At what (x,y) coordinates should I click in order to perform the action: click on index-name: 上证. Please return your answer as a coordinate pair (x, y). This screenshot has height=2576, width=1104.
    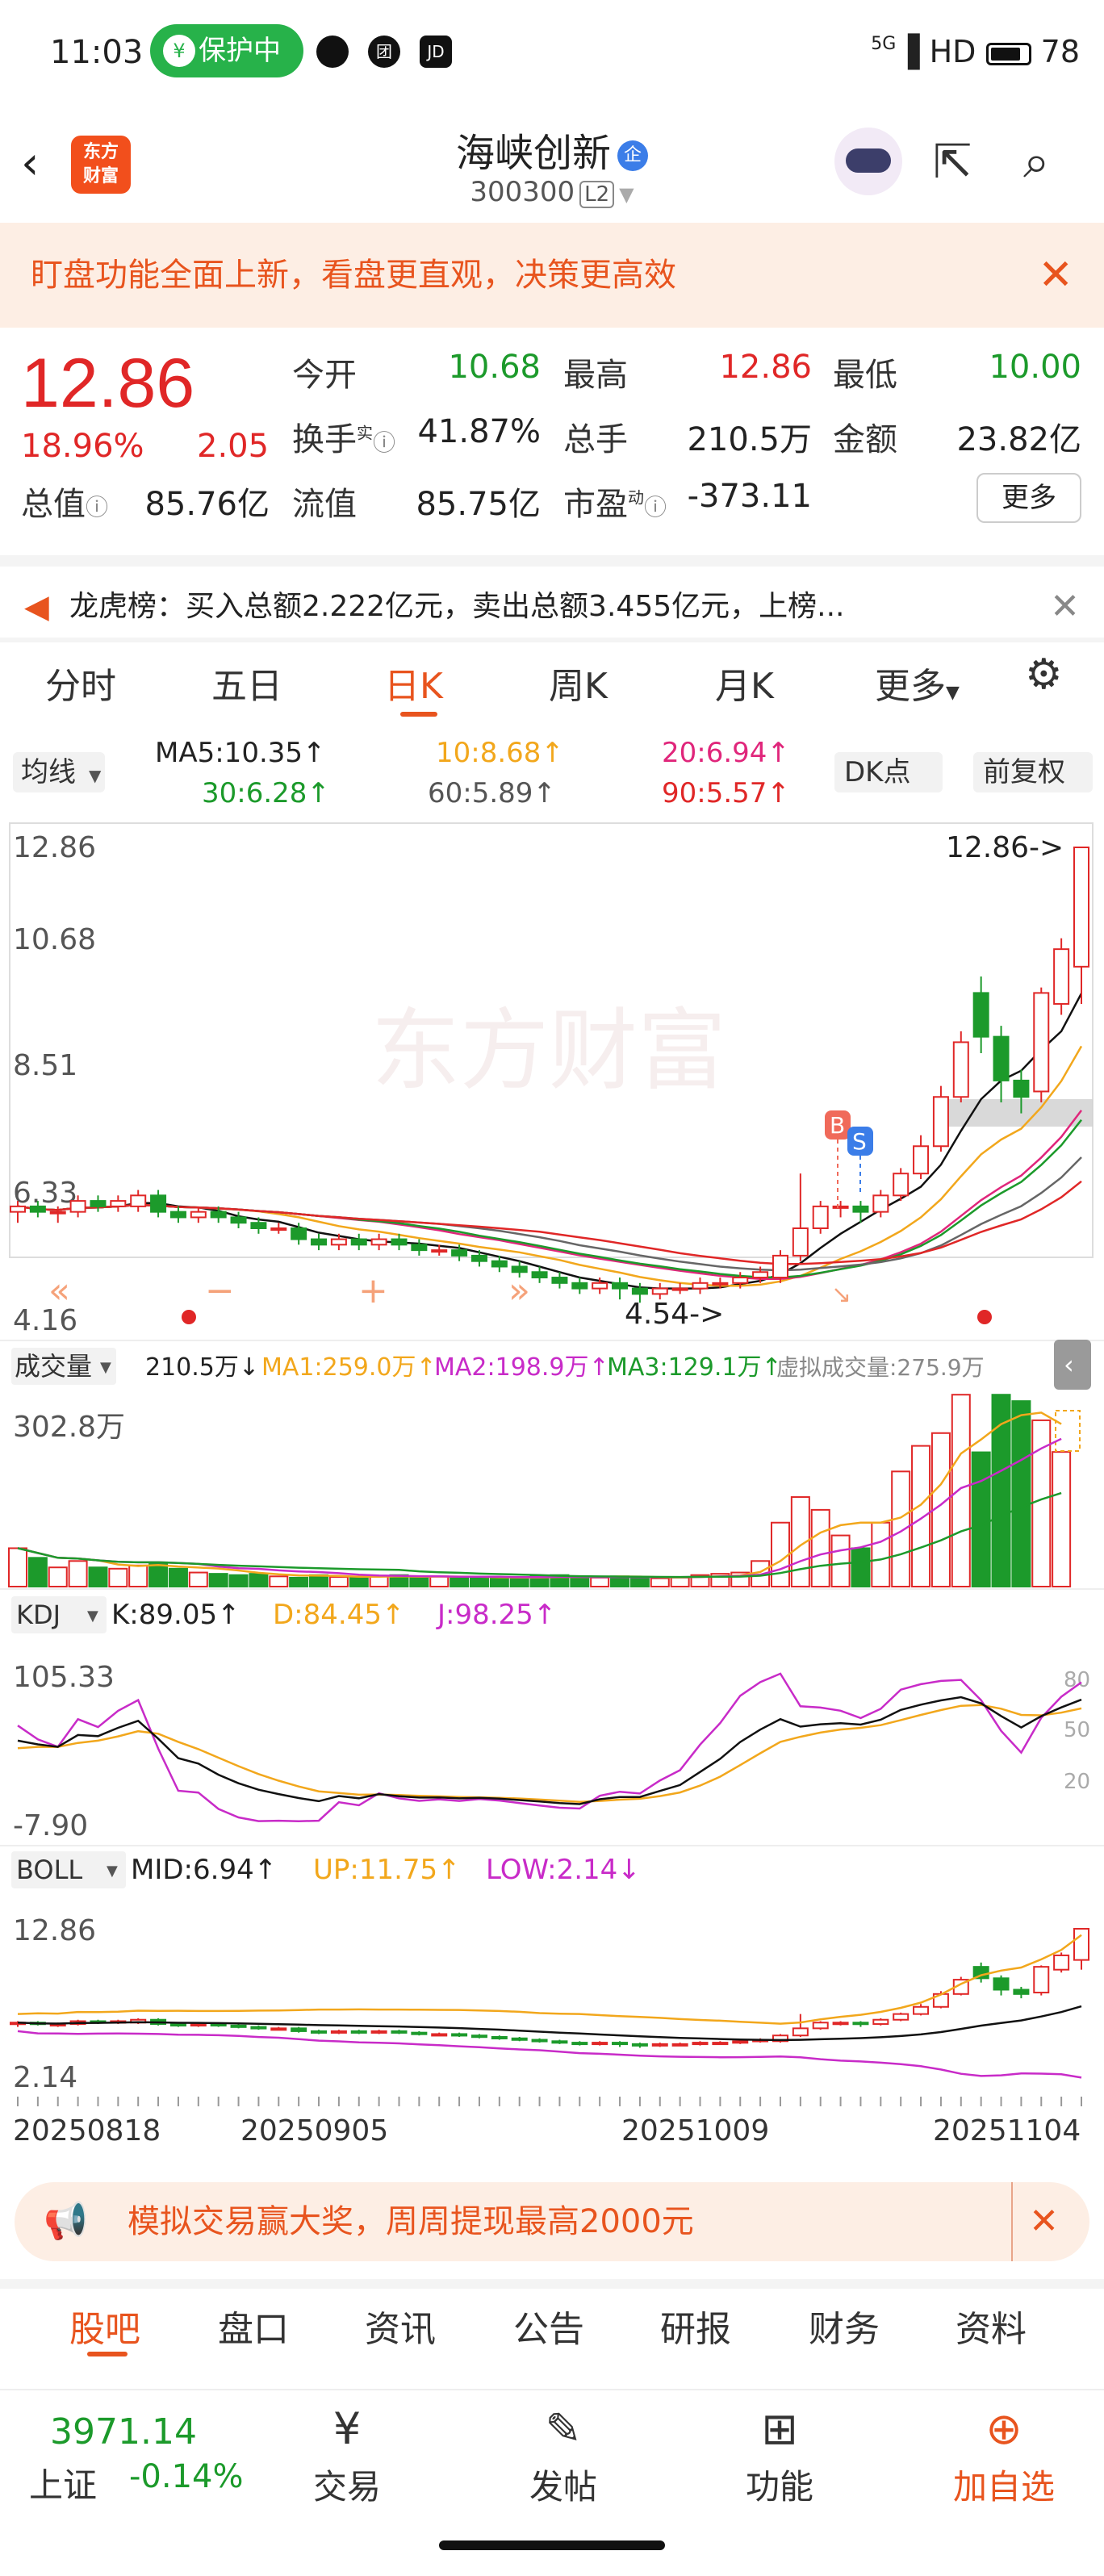
    Looking at the image, I should click on (63, 2482).